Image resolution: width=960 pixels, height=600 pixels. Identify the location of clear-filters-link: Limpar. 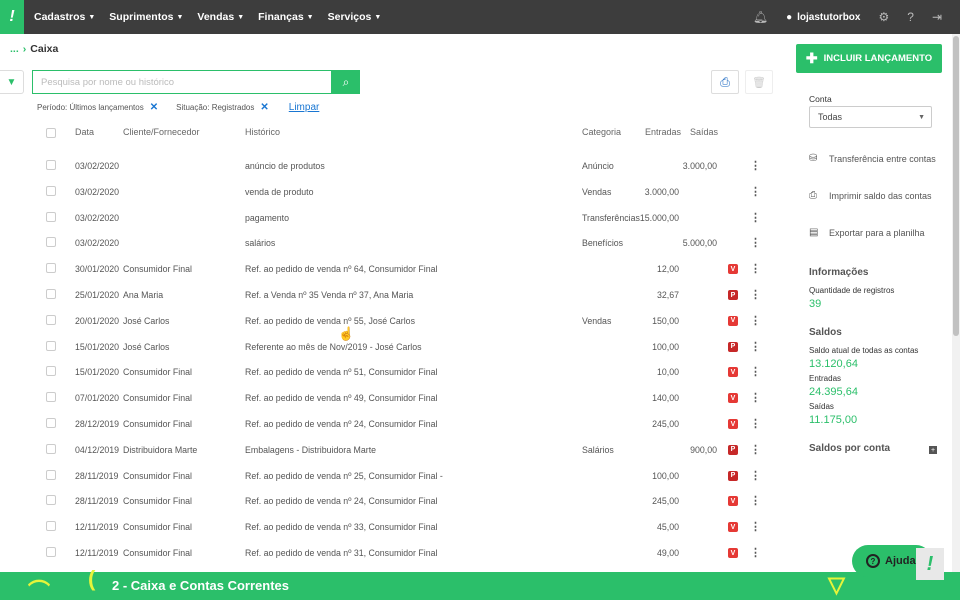
(304, 107).